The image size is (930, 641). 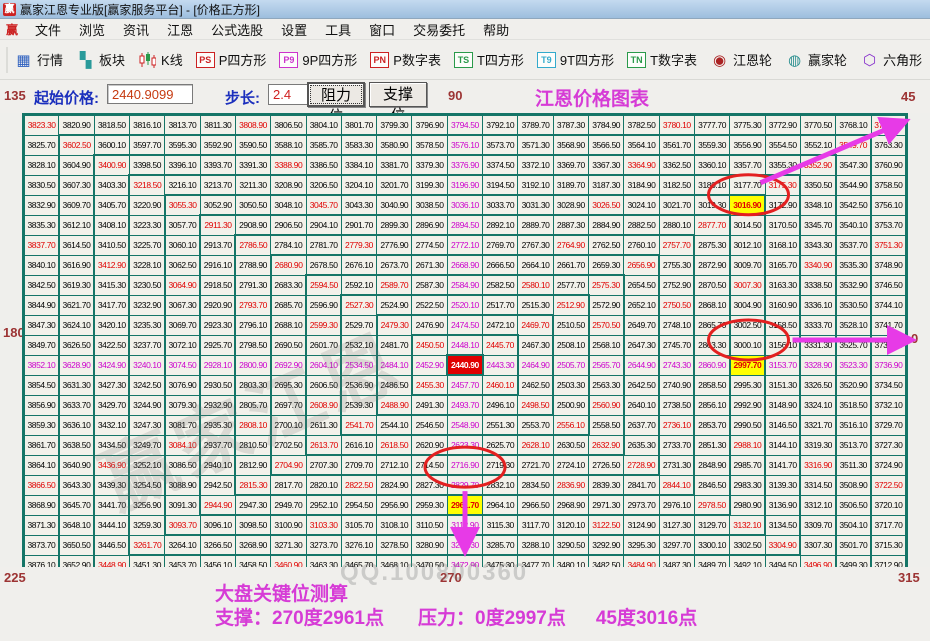 I want to click on grid-cell: 3074.50, so click(x=182, y=365).